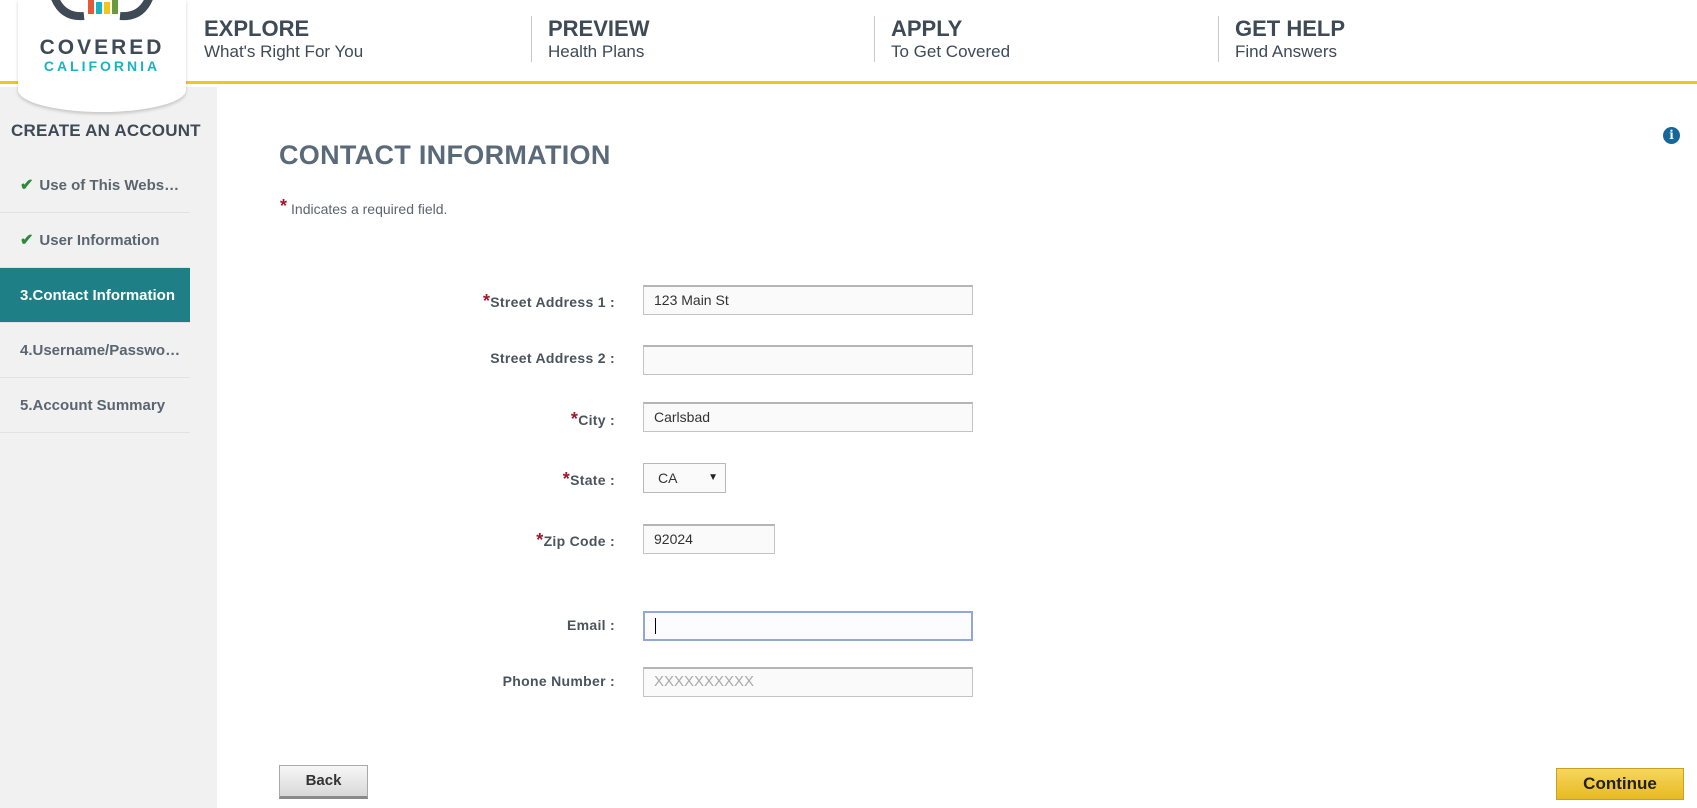 The image size is (1697, 808). I want to click on nav-apply-sub: To Get Covered, so click(951, 51).